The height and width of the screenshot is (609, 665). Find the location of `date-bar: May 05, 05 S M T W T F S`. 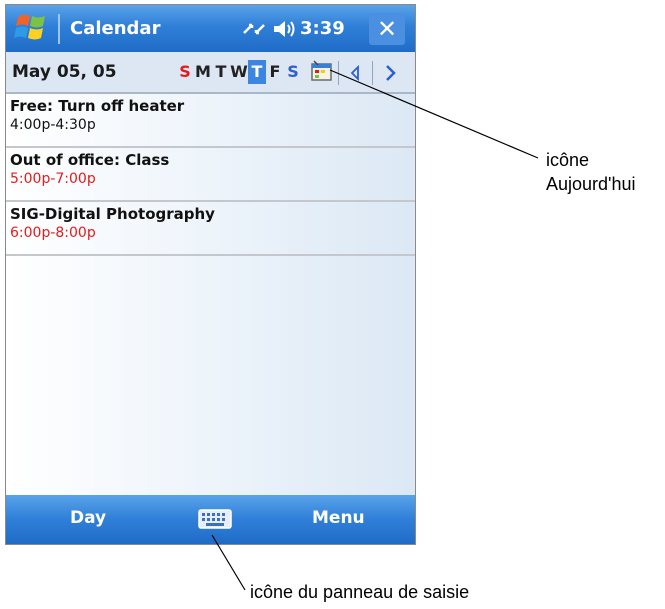

date-bar: May 05, 05 S M T W T F S is located at coordinates (210, 73).